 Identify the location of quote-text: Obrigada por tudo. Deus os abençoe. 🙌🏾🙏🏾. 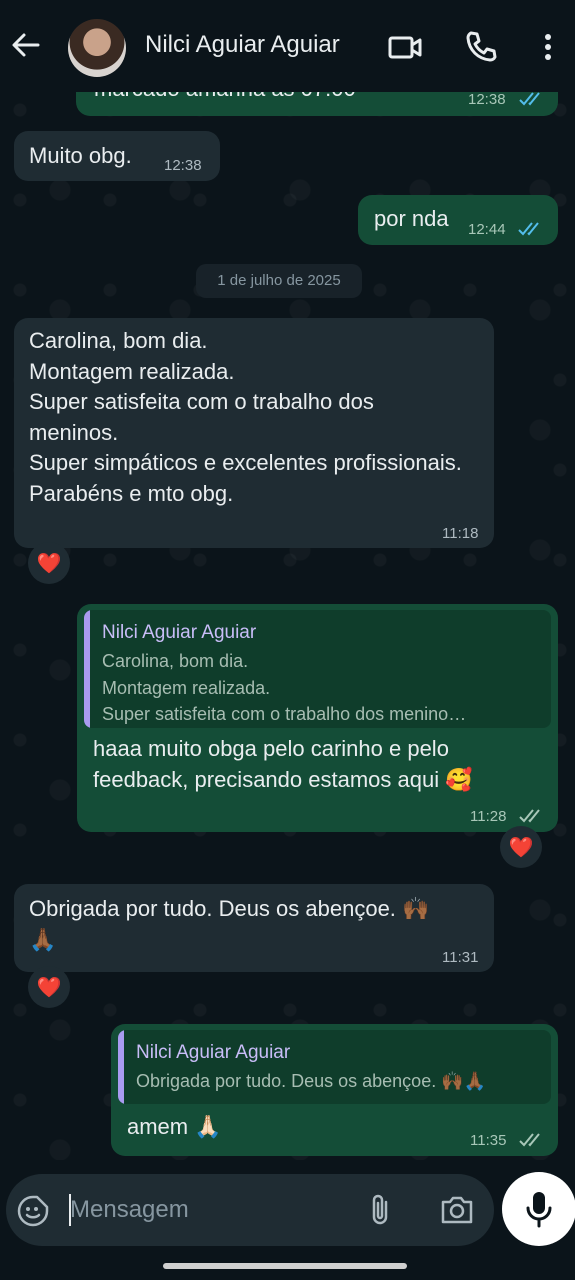
(311, 1081).